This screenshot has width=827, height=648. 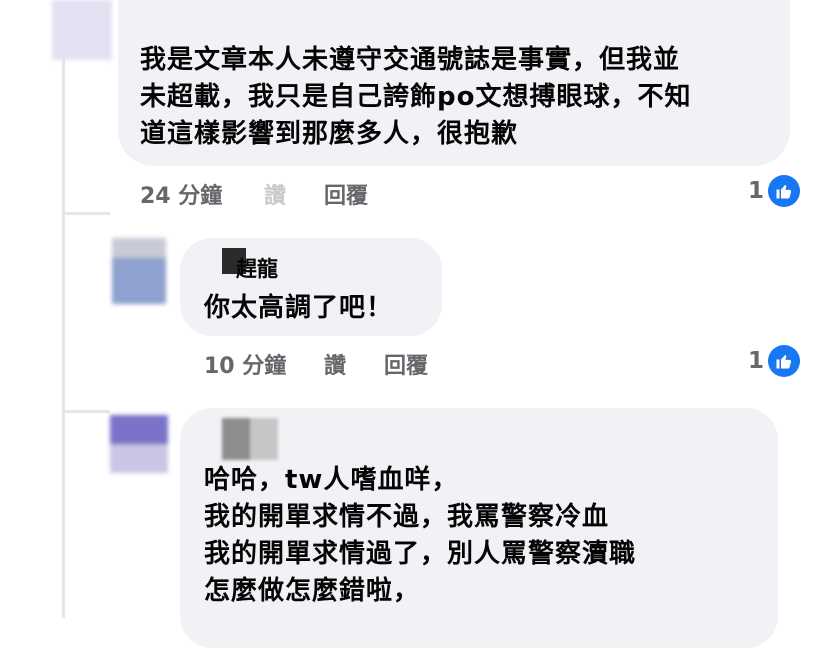 I want to click on comment-text-line: 怎麼做怎麼錯啦，, so click(x=312, y=591).